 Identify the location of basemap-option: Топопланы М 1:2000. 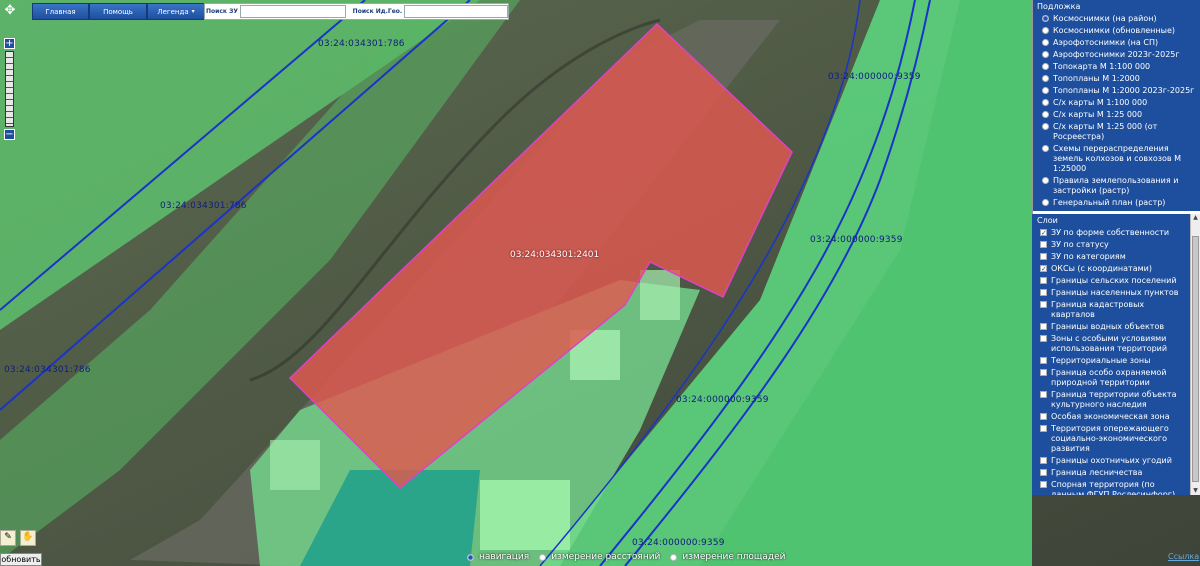
(1116, 79).